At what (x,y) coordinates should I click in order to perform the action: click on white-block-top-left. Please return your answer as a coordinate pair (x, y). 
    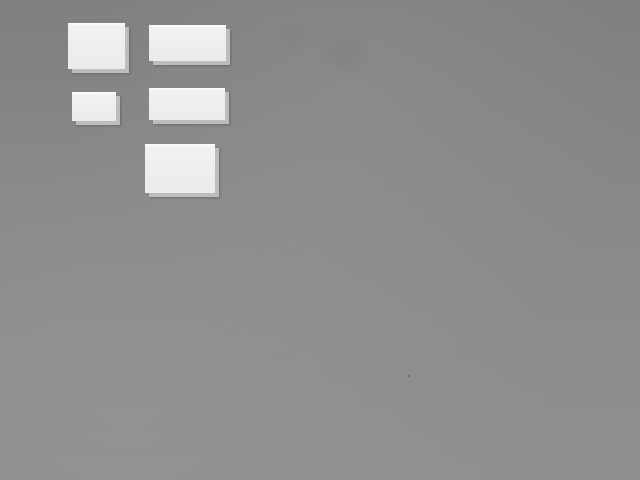
    Looking at the image, I should click on (96, 46).